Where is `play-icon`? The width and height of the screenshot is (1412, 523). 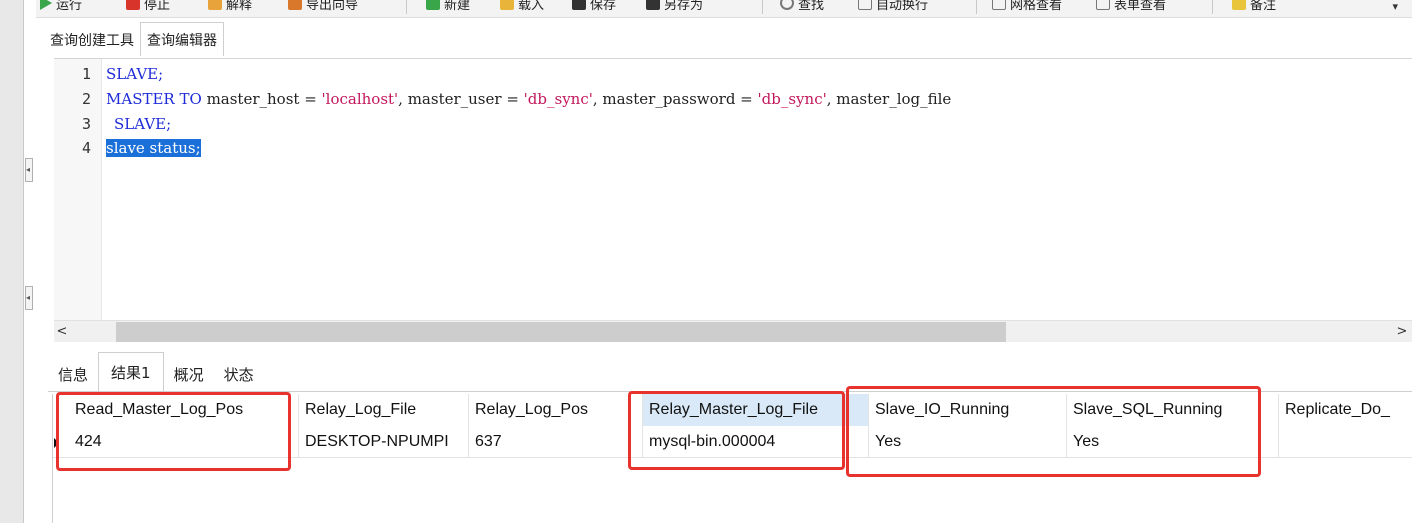
play-icon is located at coordinates (46, 5).